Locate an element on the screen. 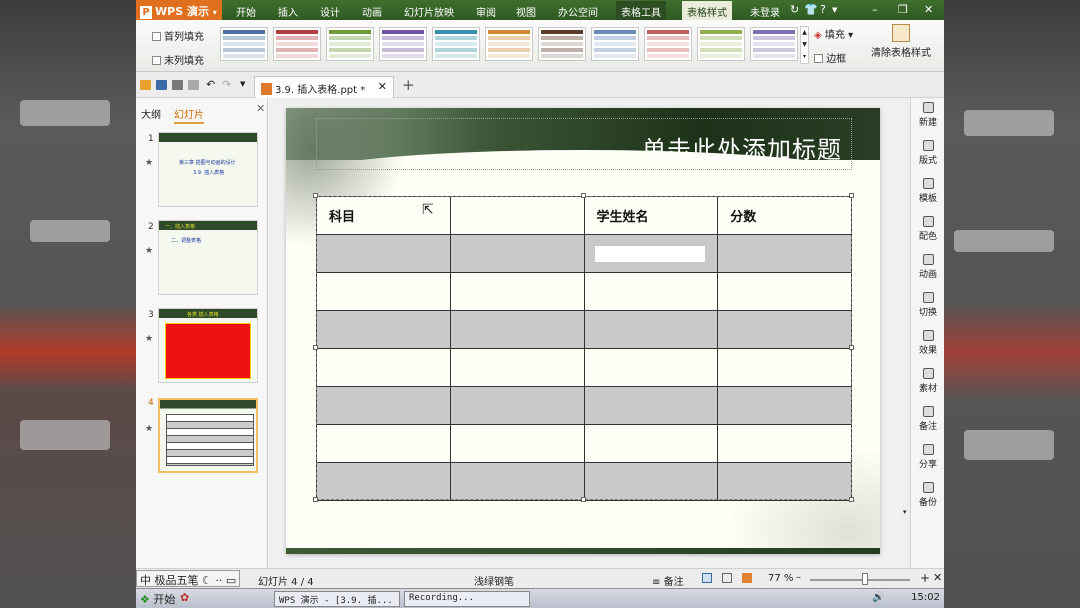 This screenshot has width=1080, height=608. zoom-out-icon: – is located at coordinates (798, 577).